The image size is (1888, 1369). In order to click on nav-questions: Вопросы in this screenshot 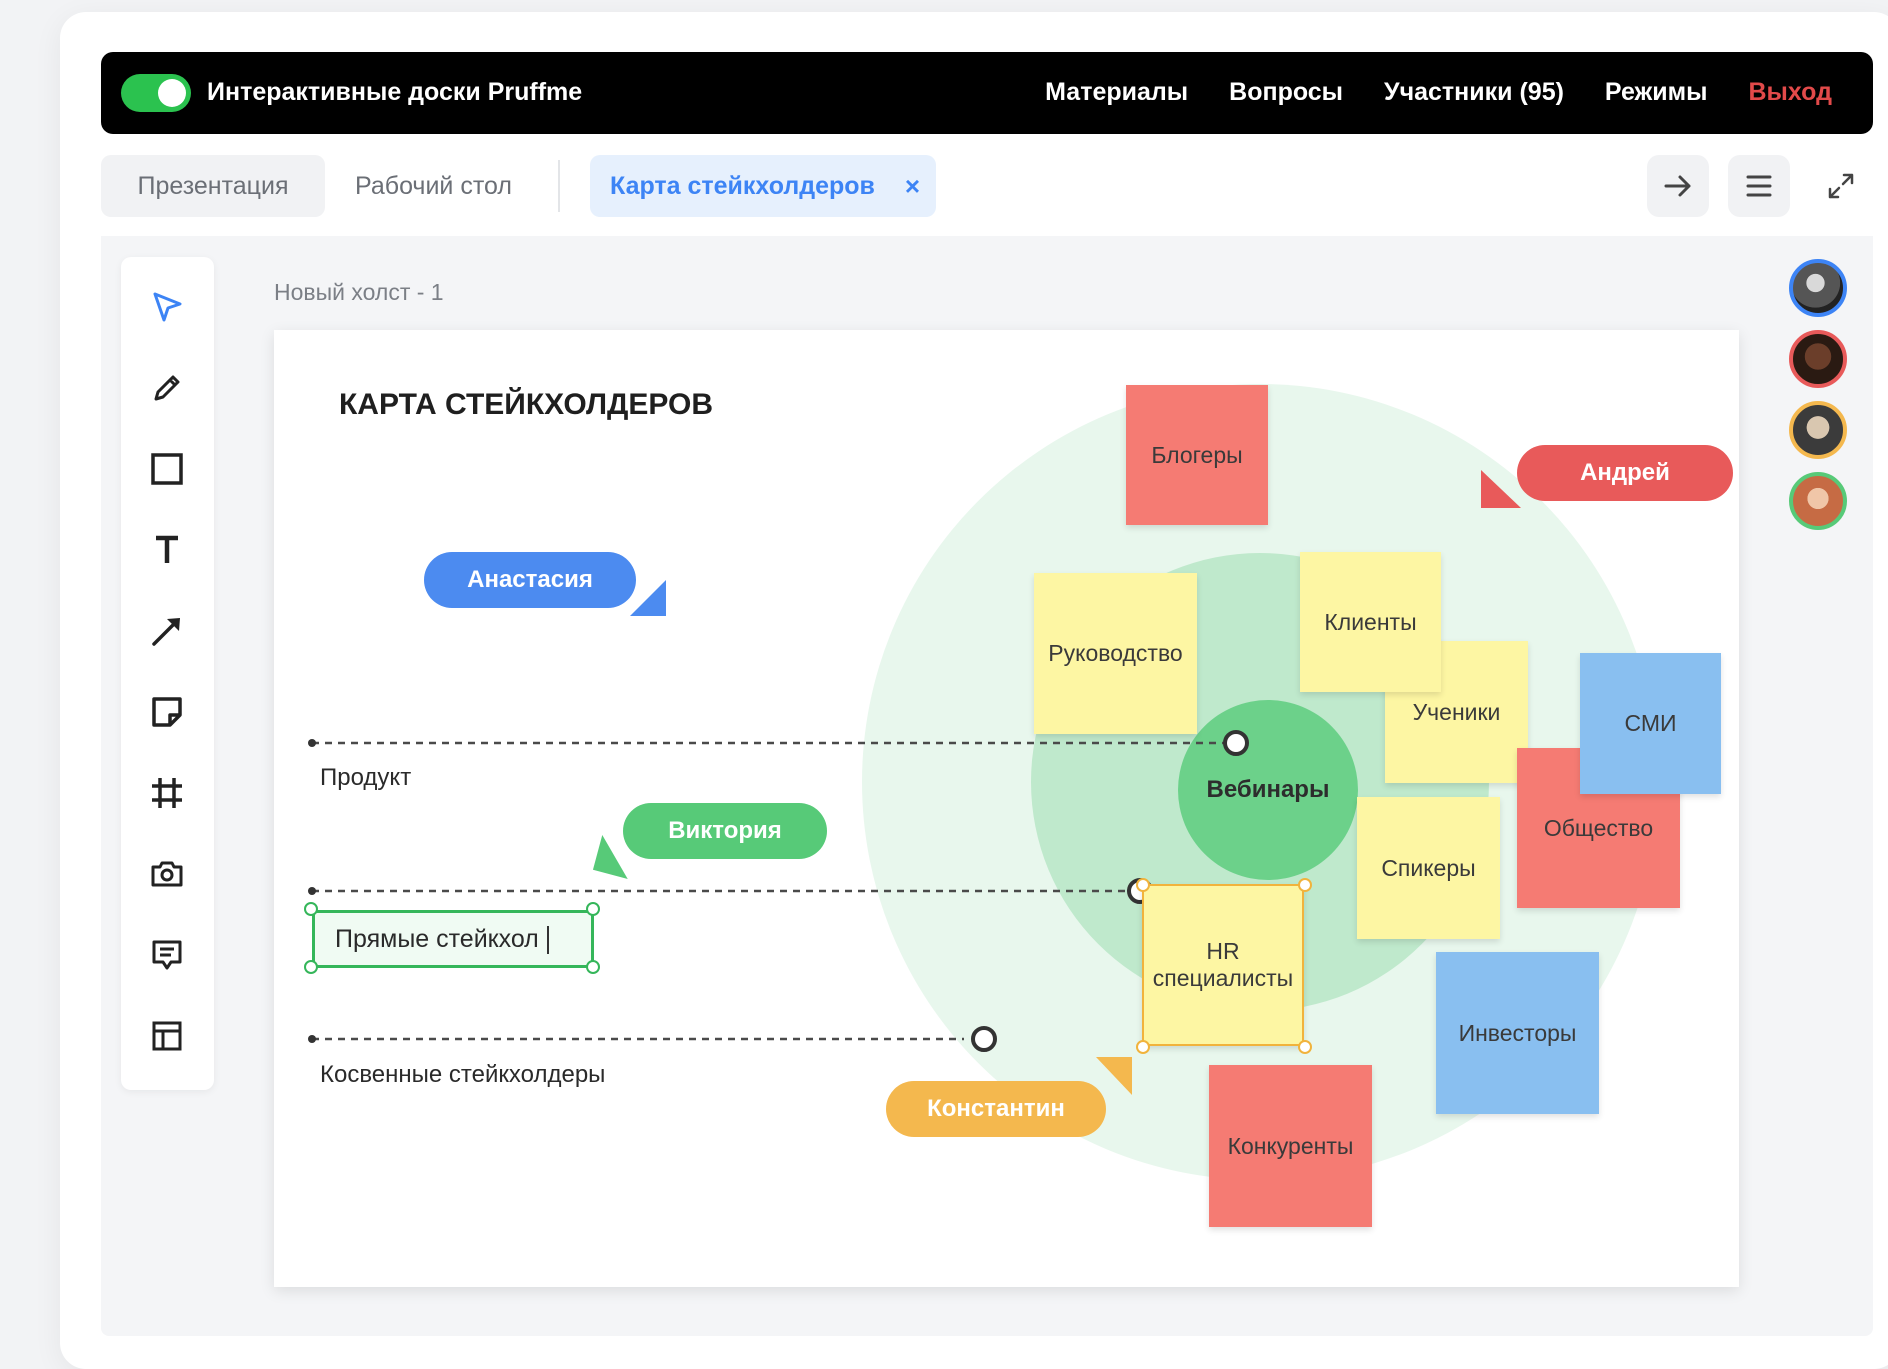, I will do `click(1286, 92)`.